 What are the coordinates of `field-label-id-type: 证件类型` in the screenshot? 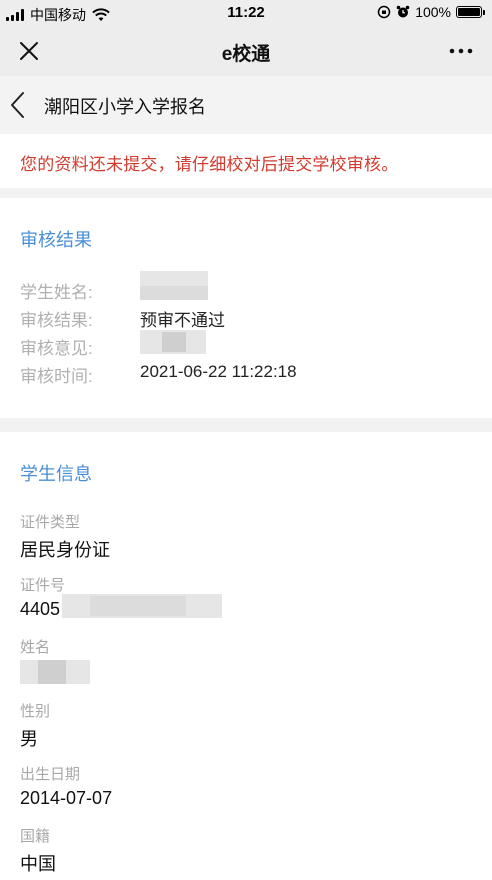 It's located at (50, 522).